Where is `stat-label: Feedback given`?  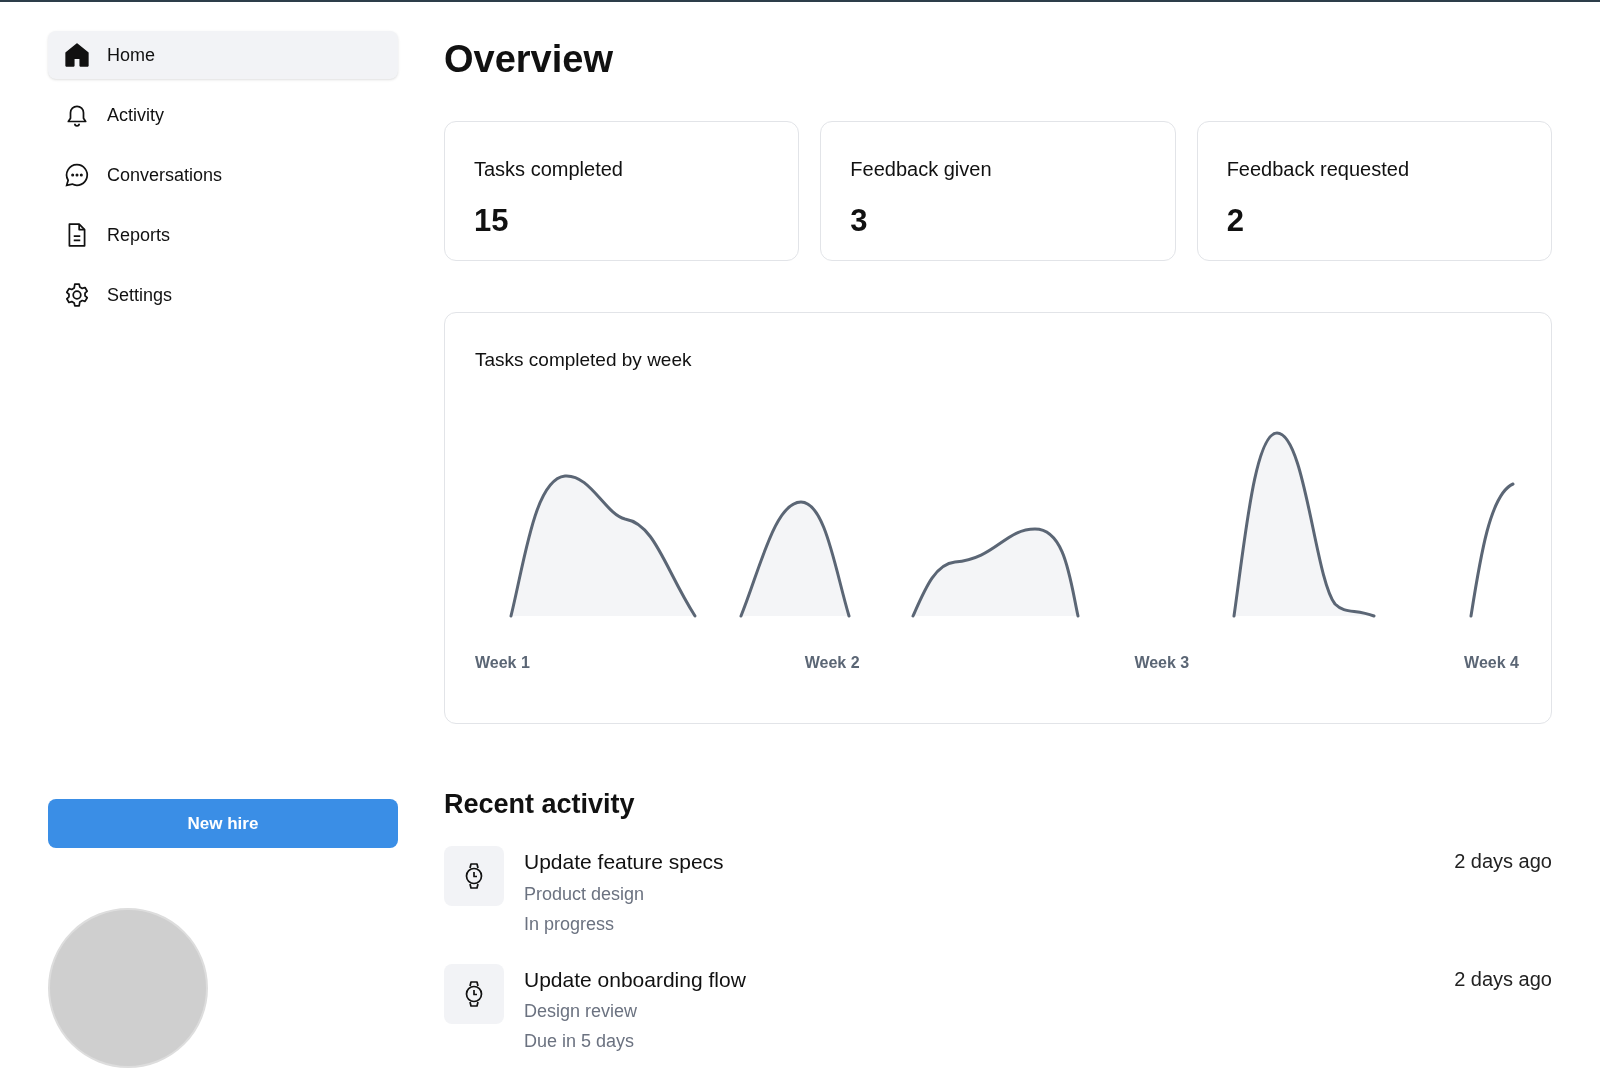
stat-label: Feedback given is located at coordinates (921, 169).